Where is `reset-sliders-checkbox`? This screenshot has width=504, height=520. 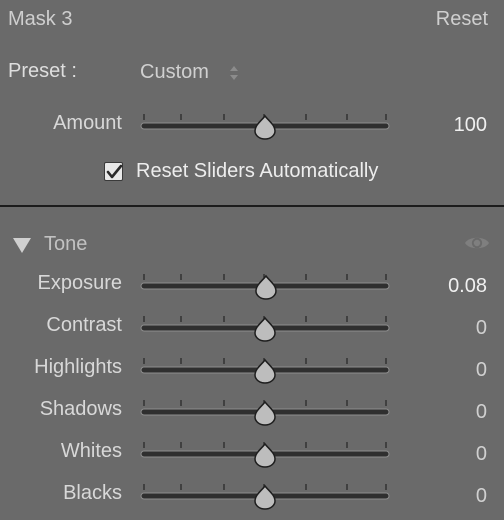 reset-sliders-checkbox is located at coordinates (113, 171).